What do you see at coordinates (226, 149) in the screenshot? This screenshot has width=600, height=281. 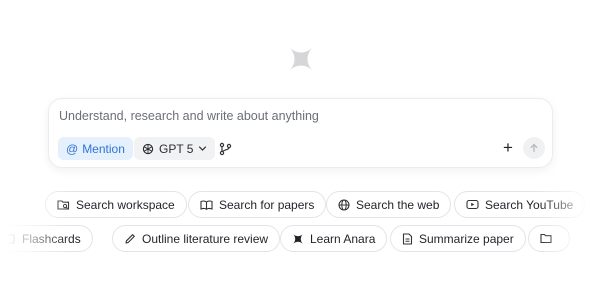 I see `branch-icon` at bounding box center [226, 149].